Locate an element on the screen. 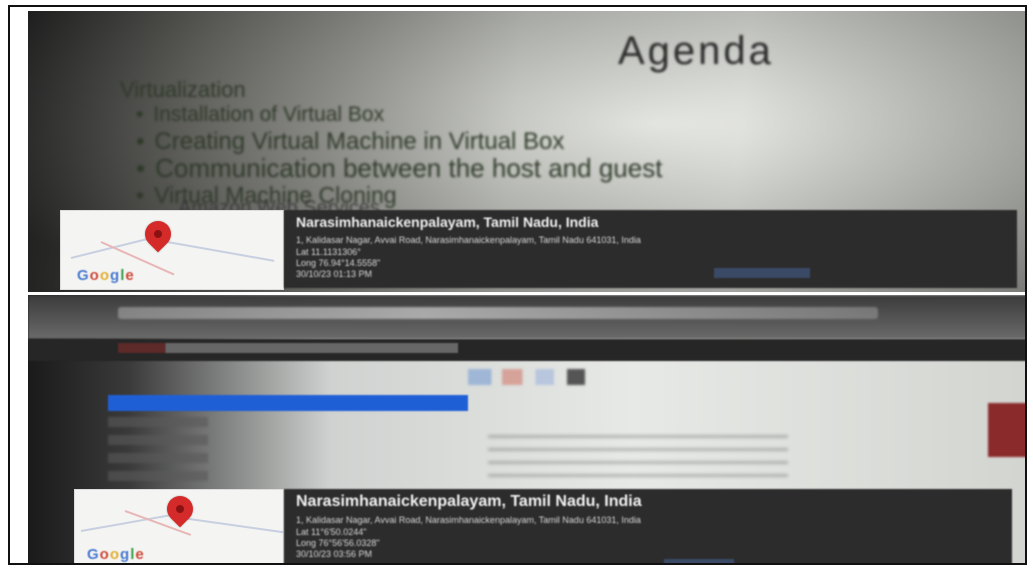 This screenshot has height=570, width=1033. browser-tab-bar is located at coordinates (526, 317).